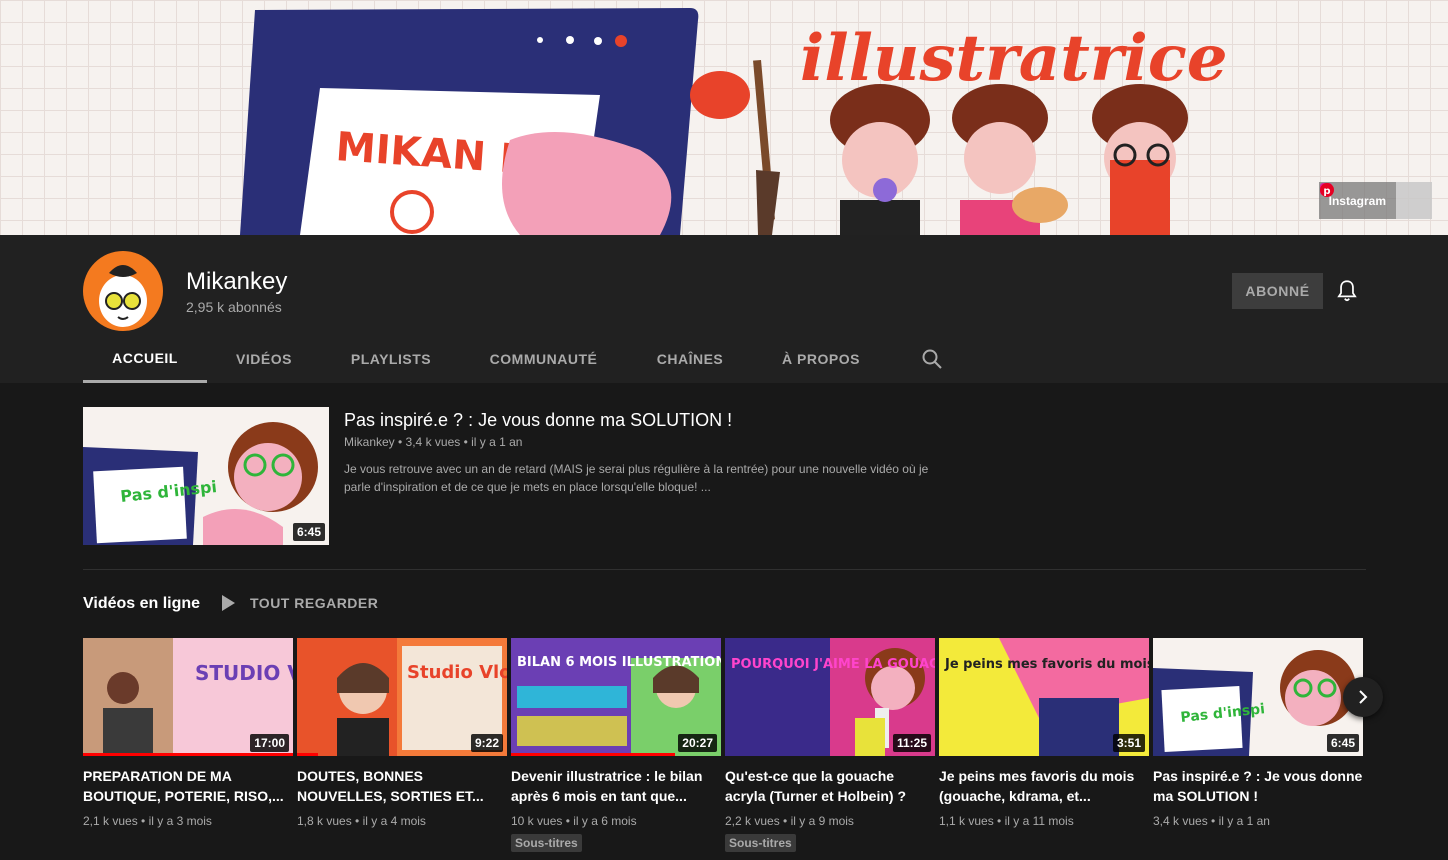  Describe the element at coordinates (234, 307) in the screenshot. I see `subscriber-count: 2,95 k abonnés` at that location.